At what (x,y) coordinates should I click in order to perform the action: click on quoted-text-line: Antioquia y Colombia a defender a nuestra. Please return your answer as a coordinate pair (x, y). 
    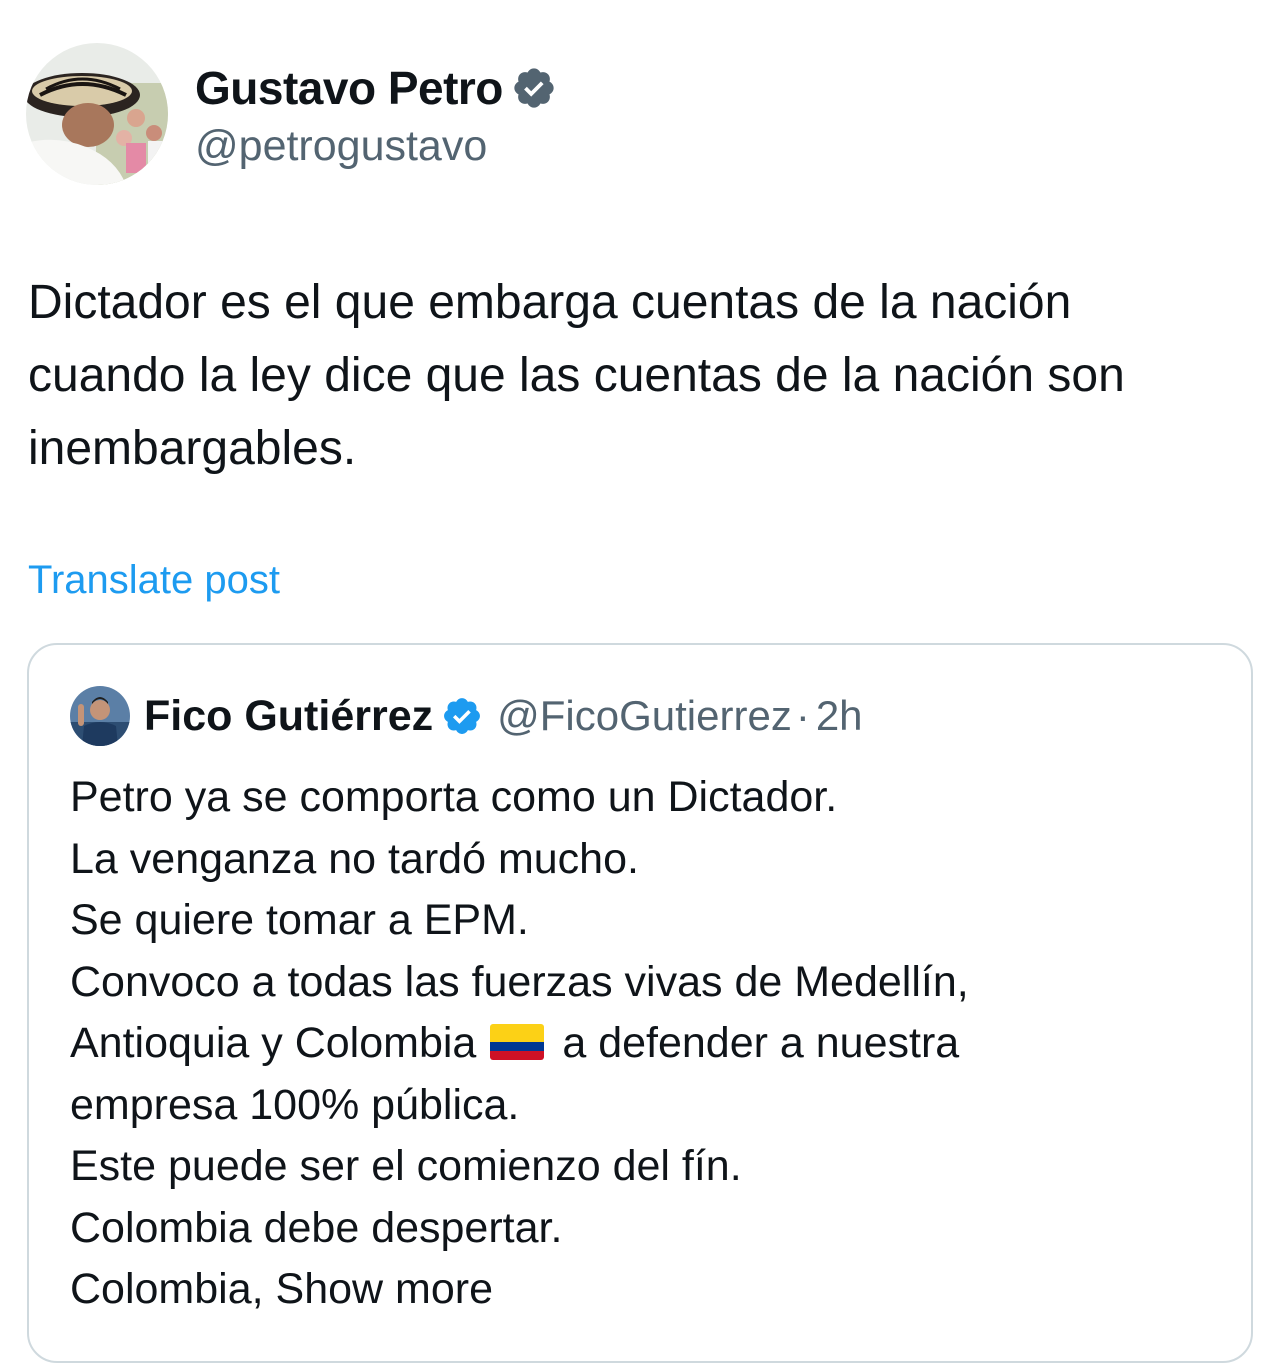
    Looking at the image, I should click on (519, 1044).